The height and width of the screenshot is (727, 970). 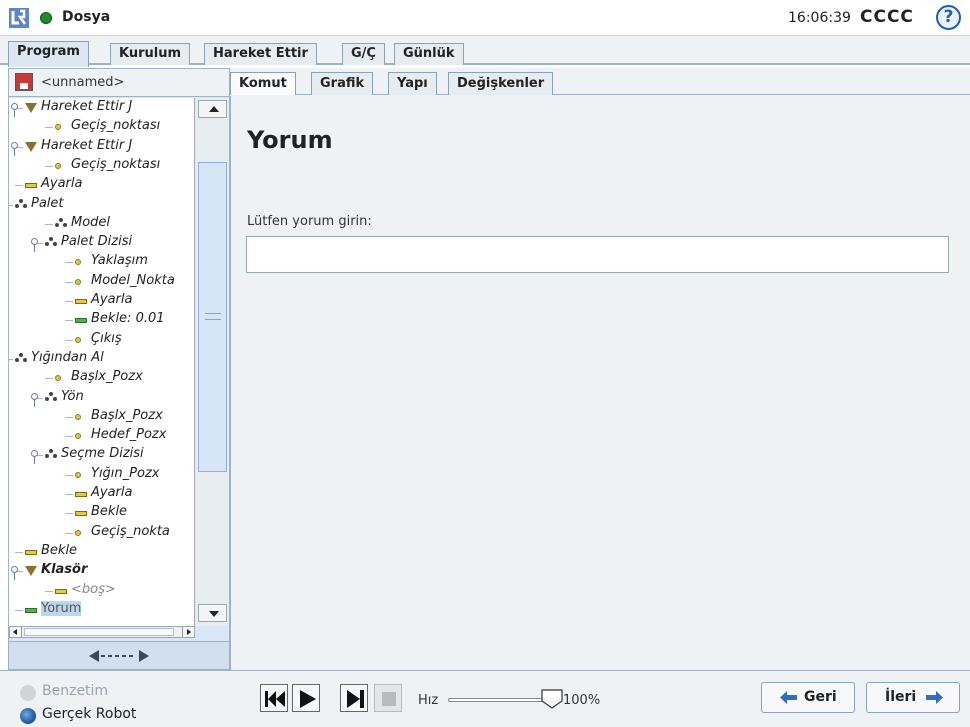 What do you see at coordinates (101, 320) in the screenshot?
I see `tree-node: Bekle: 0.01` at bounding box center [101, 320].